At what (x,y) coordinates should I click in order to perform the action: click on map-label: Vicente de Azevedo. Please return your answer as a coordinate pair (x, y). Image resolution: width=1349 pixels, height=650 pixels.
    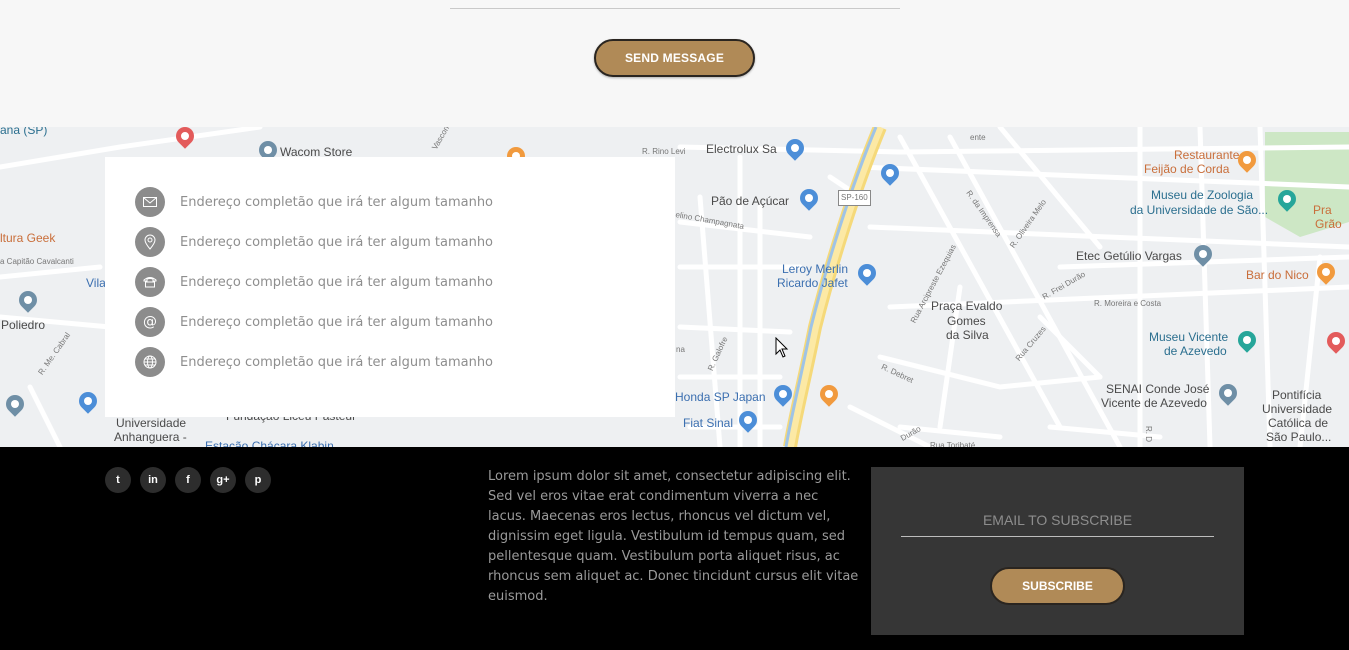
    Looking at the image, I should click on (1154, 403).